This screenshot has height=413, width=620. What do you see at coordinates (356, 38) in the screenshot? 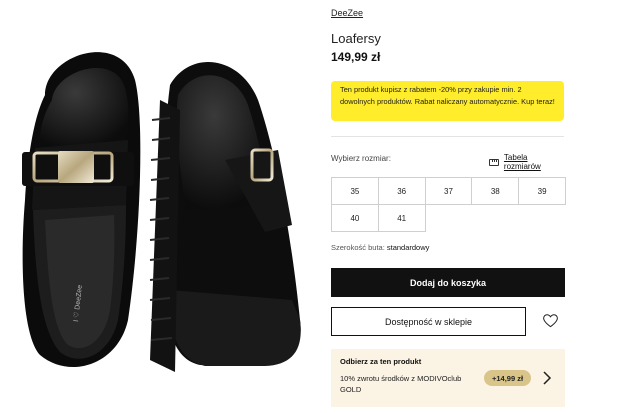
I see `product-title: Loafersy` at bounding box center [356, 38].